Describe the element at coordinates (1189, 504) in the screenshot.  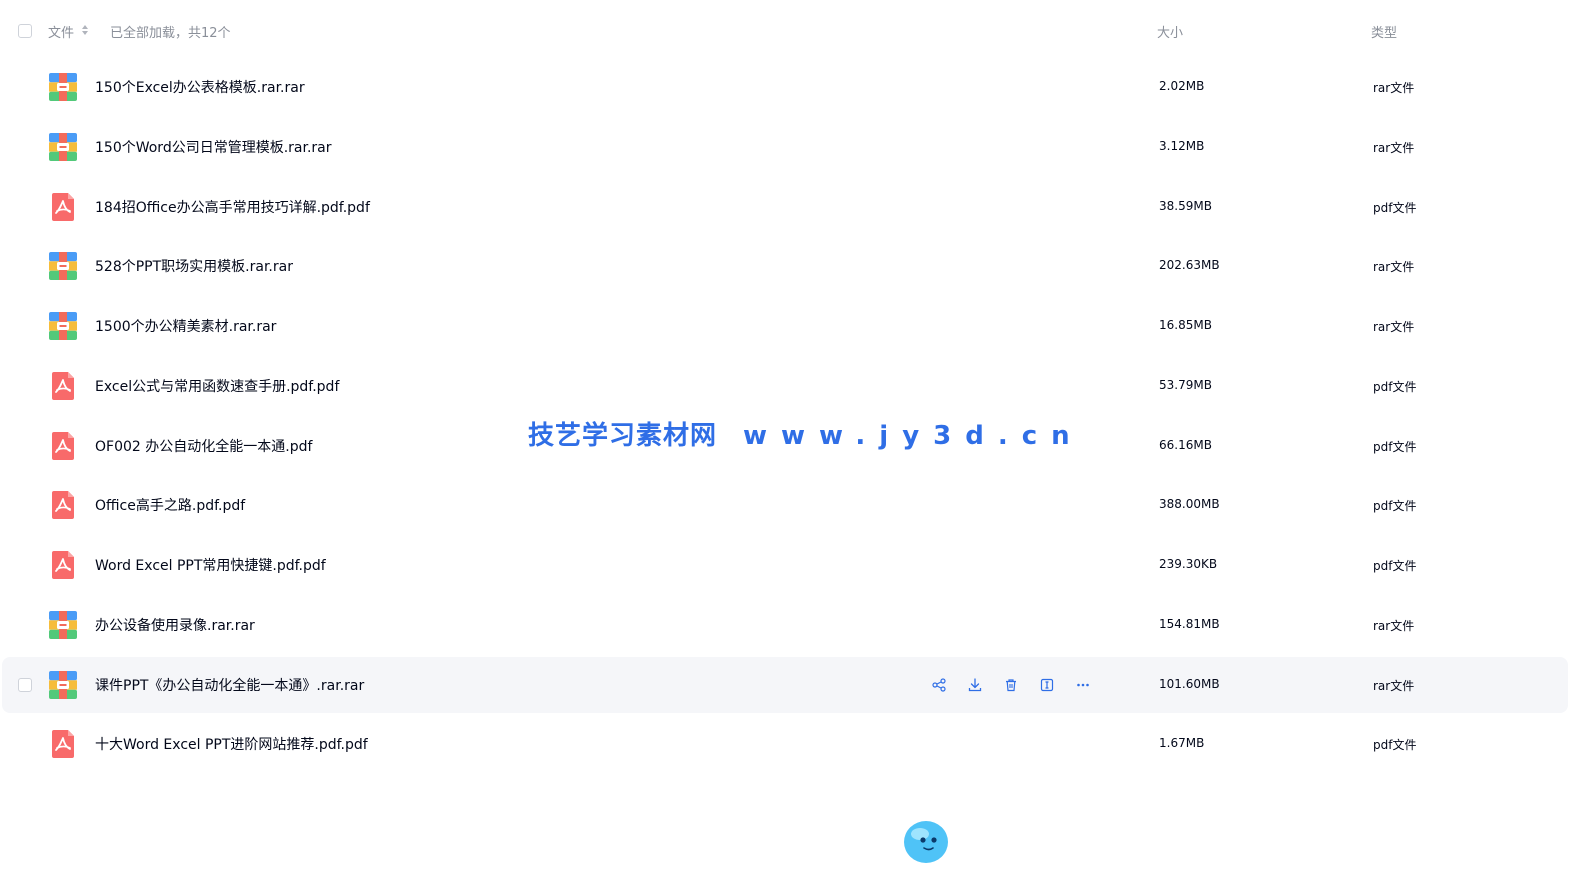
I see `file-size: 388.00MB` at that location.